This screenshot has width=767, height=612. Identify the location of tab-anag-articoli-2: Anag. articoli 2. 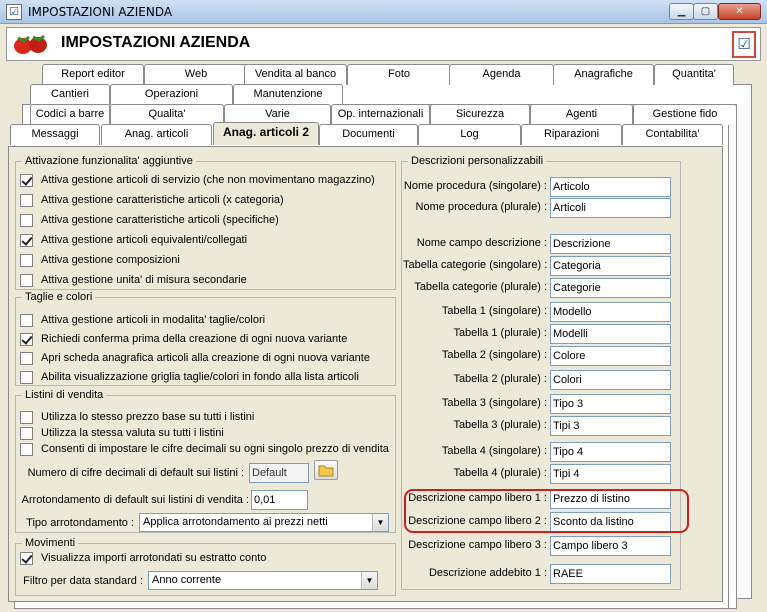
(266, 133).